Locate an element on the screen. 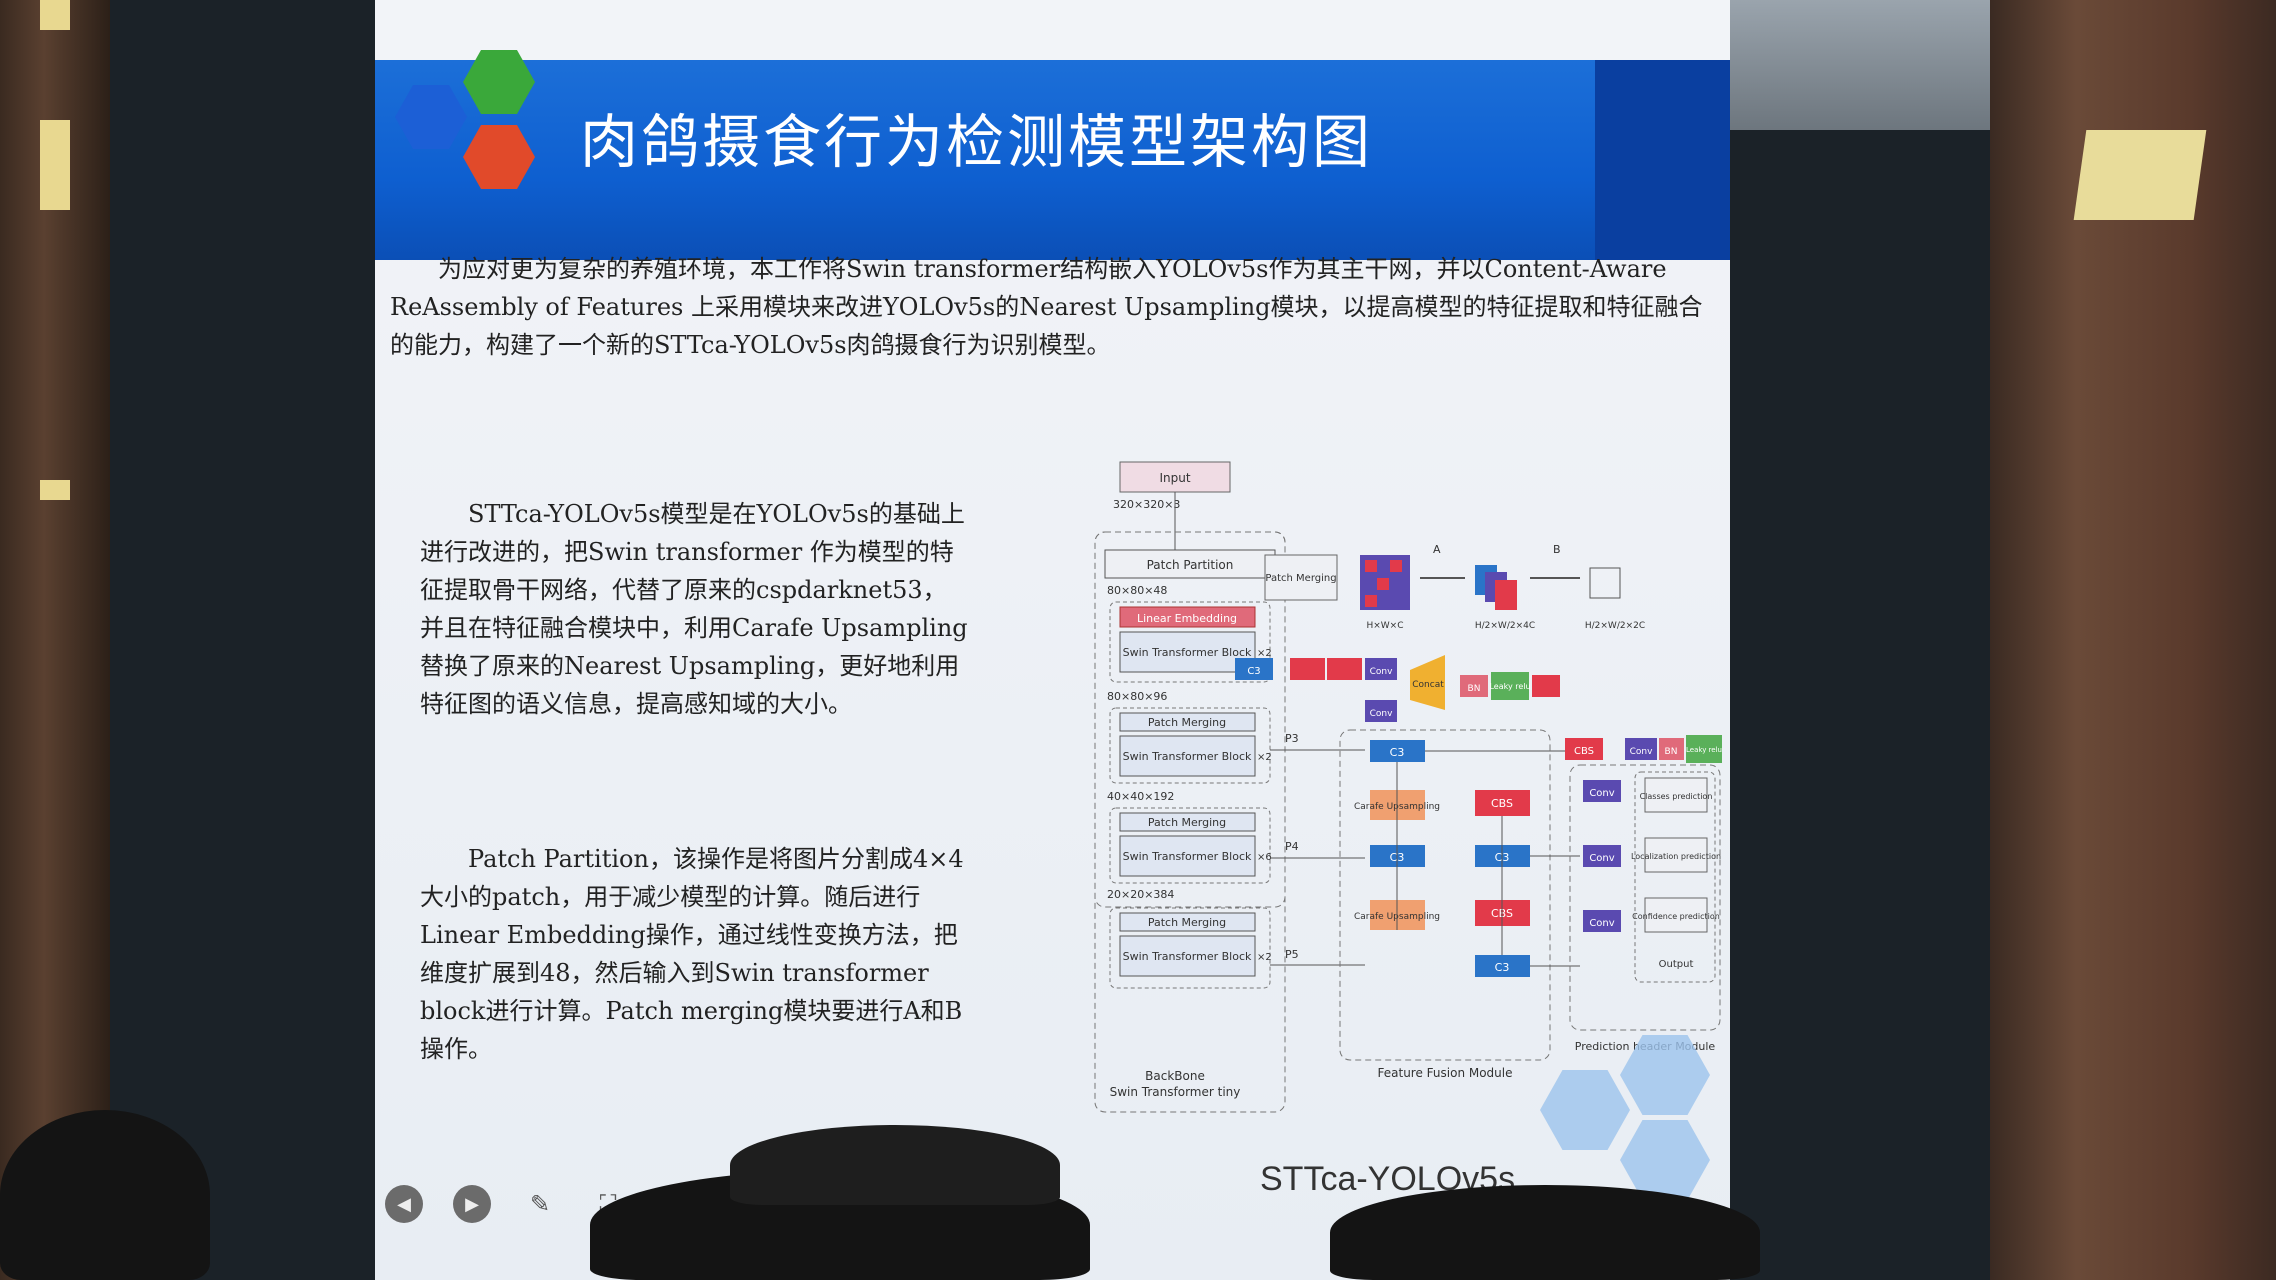  next-slide-icon: ▶ is located at coordinates (472, 1204).